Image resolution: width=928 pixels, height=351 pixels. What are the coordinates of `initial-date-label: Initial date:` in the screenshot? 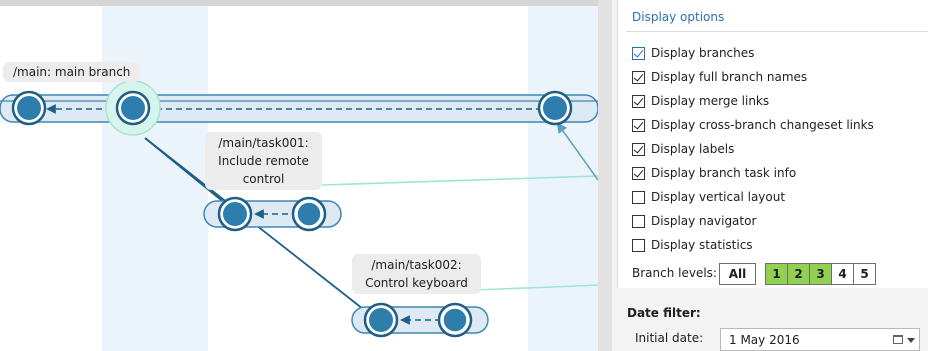 It's located at (669, 338).